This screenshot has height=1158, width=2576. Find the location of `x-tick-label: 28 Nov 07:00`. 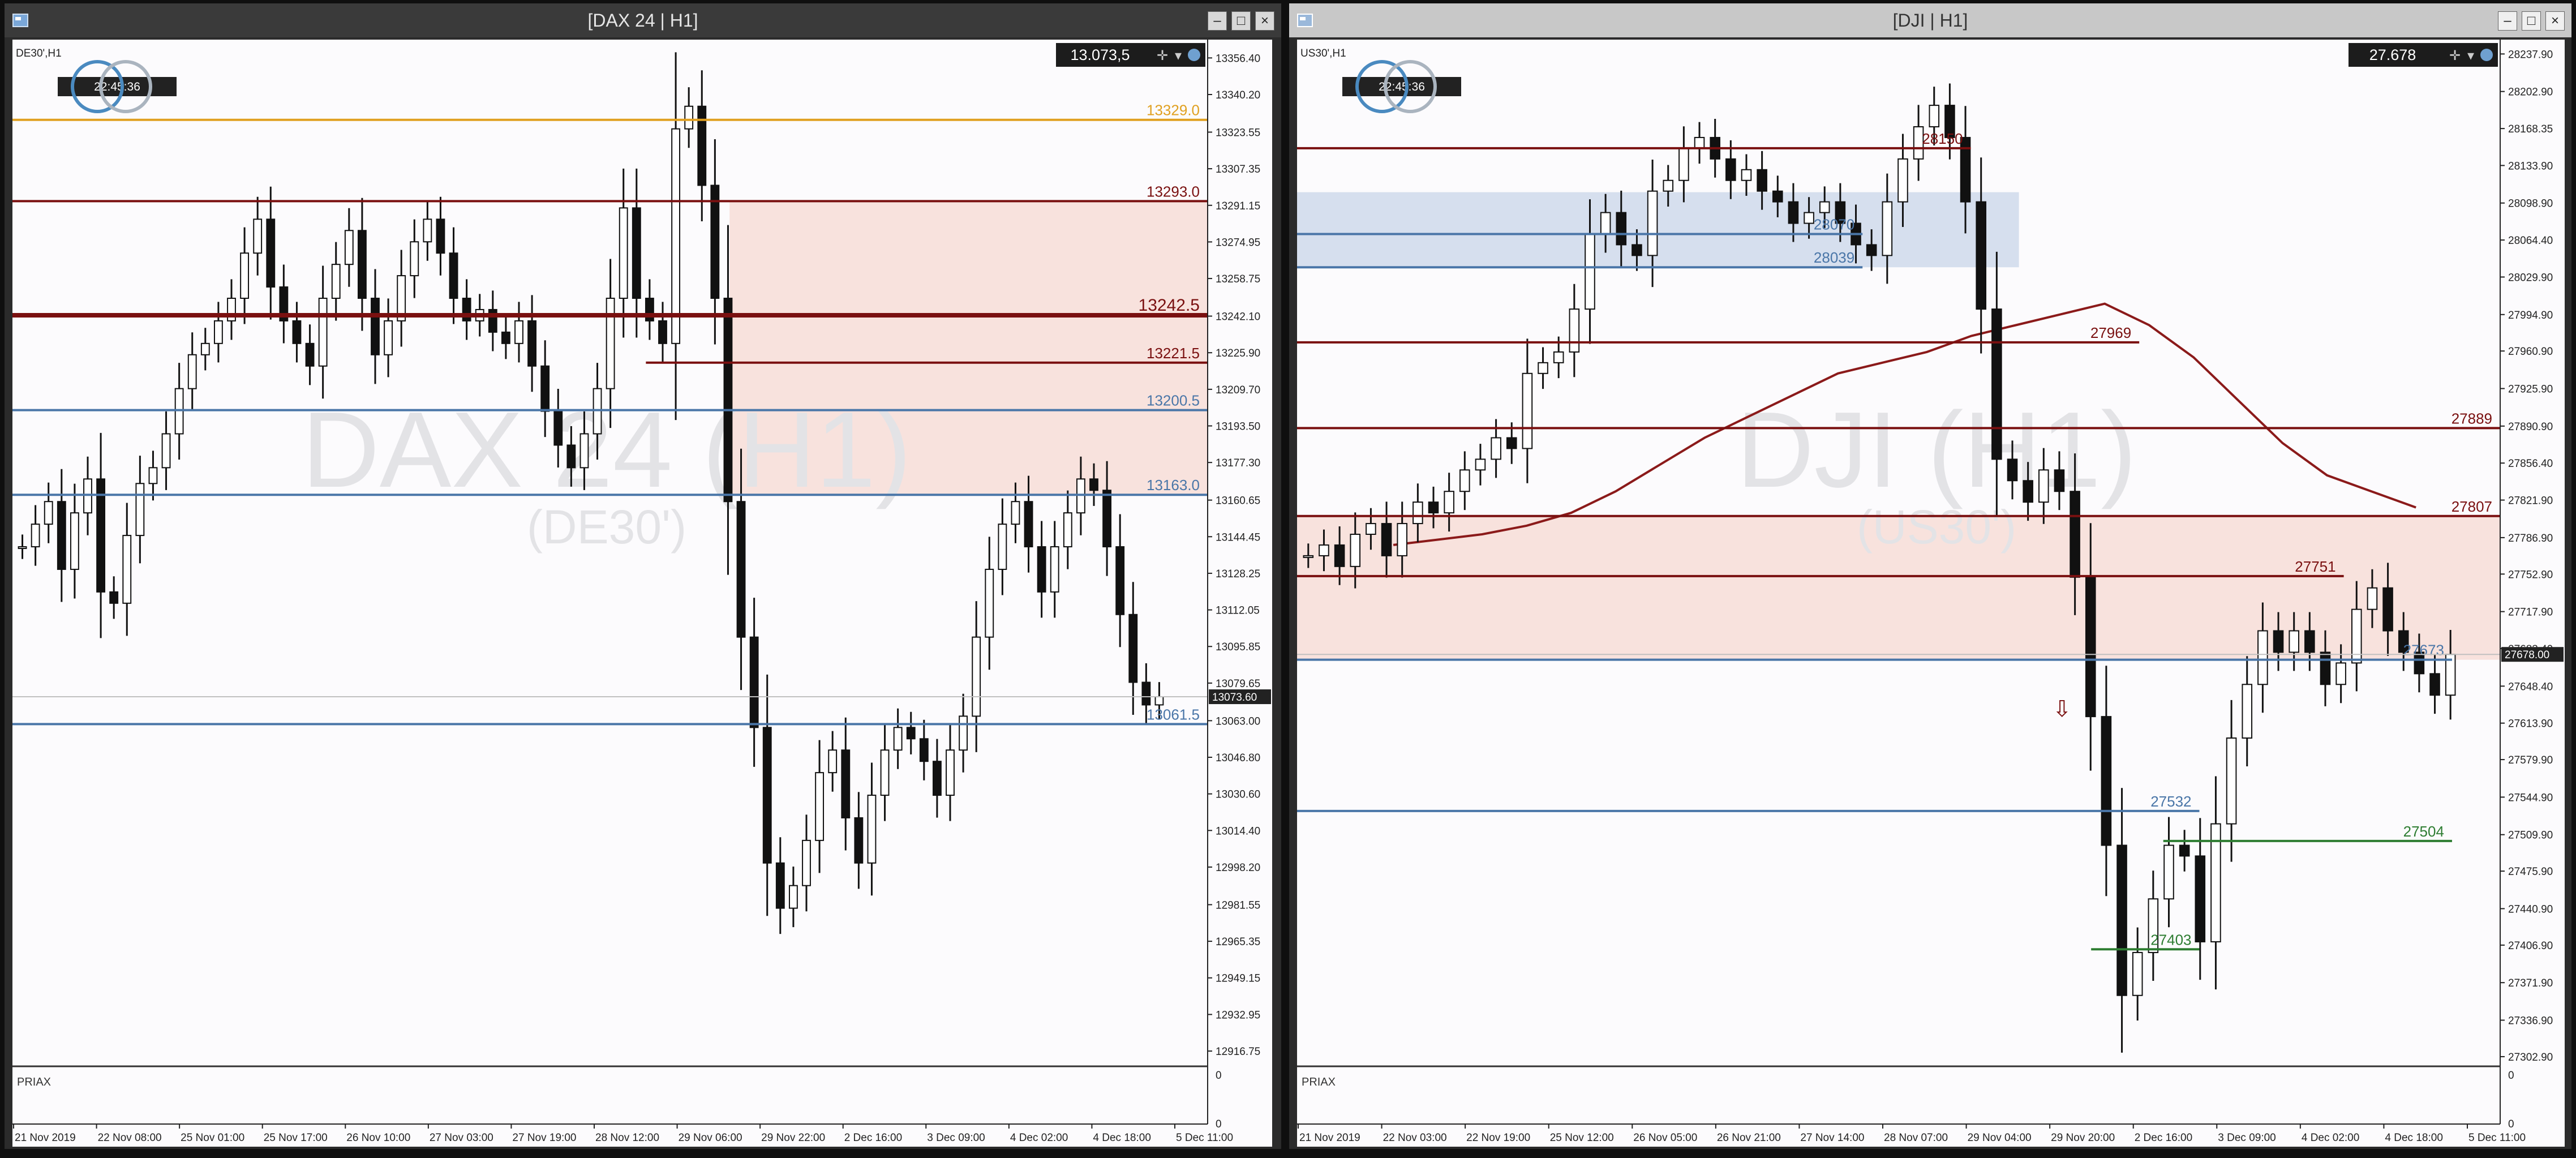

x-tick-label: 28 Nov 07:00 is located at coordinates (1916, 1138).